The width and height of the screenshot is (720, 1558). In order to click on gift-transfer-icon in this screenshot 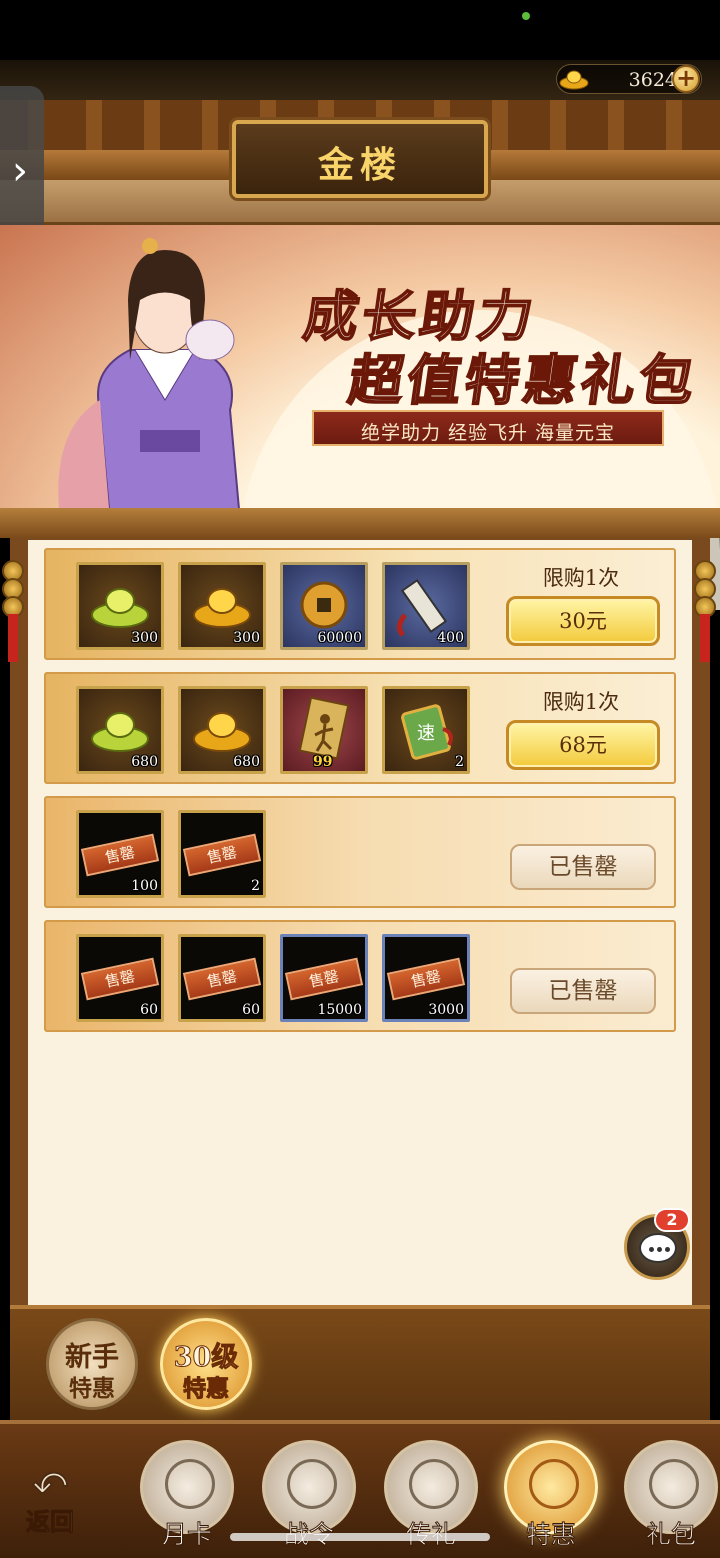, I will do `click(434, 1484)`.